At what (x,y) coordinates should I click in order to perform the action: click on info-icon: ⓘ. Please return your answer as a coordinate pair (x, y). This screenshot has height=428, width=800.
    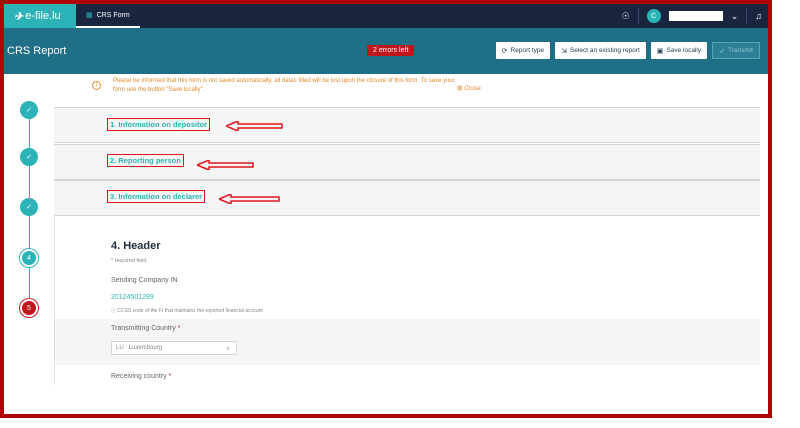
    Looking at the image, I should click on (114, 311).